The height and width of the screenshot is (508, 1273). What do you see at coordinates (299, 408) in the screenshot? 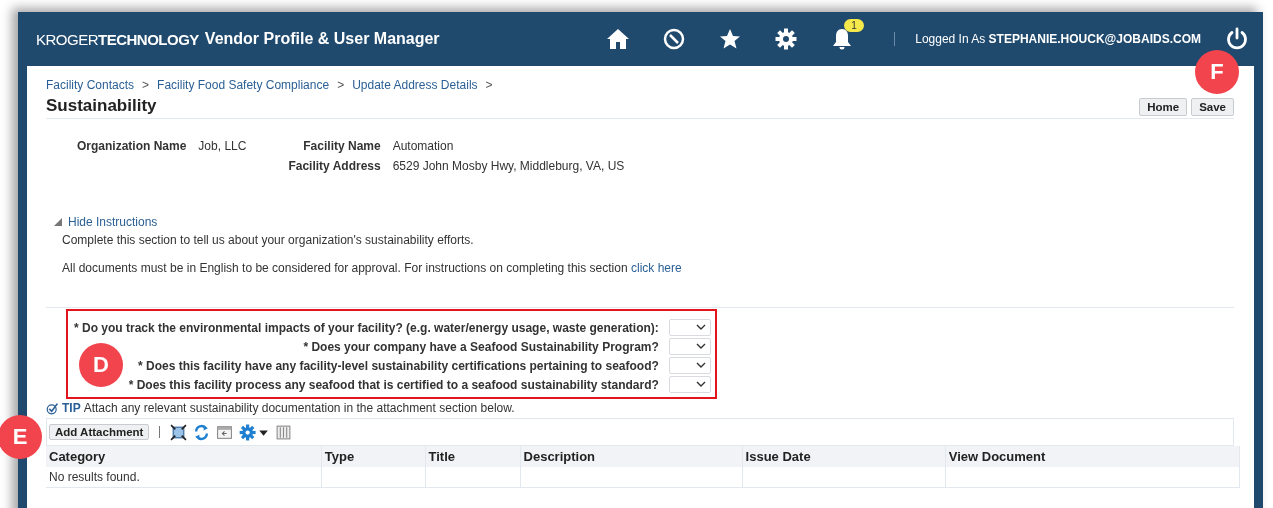
I see `tip-text: Attach any relevant sustainability documentation in the attachment section below.` at bounding box center [299, 408].